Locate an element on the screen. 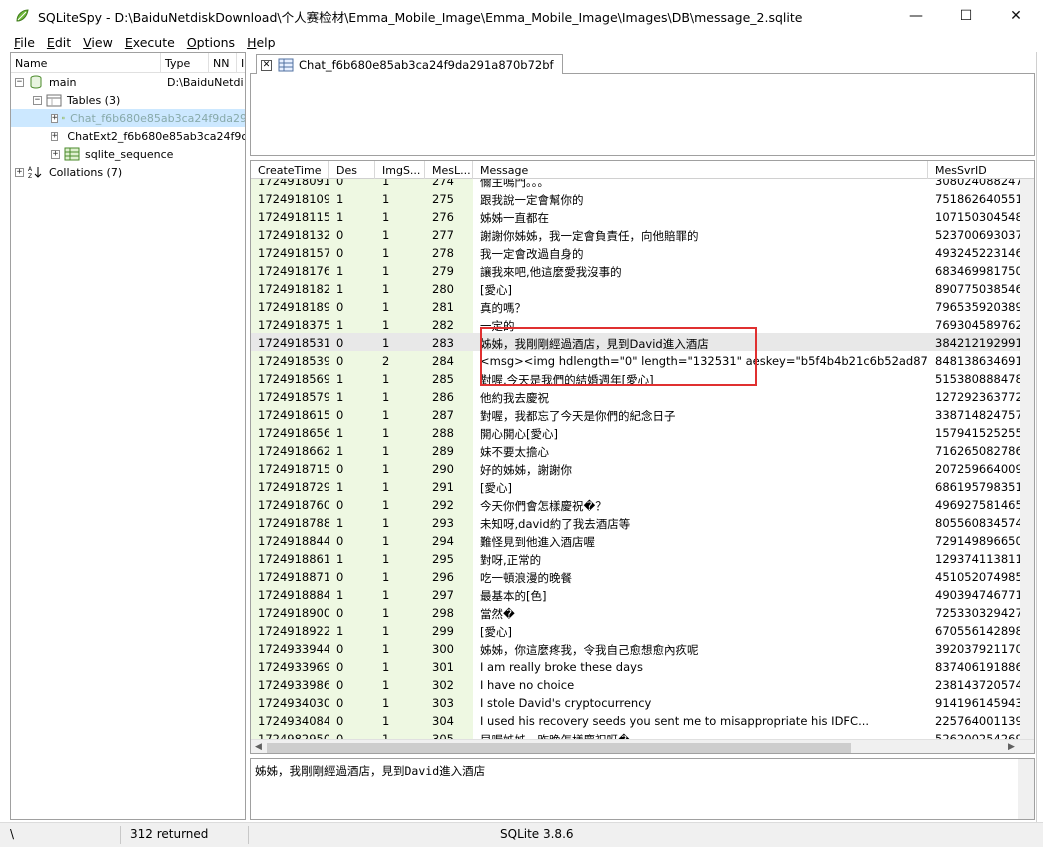 This screenshot has width=1043, height=847. table-row: 172491871501290好的姊姊，謝謝你2072596640092 is located at coordinates (642, 468).